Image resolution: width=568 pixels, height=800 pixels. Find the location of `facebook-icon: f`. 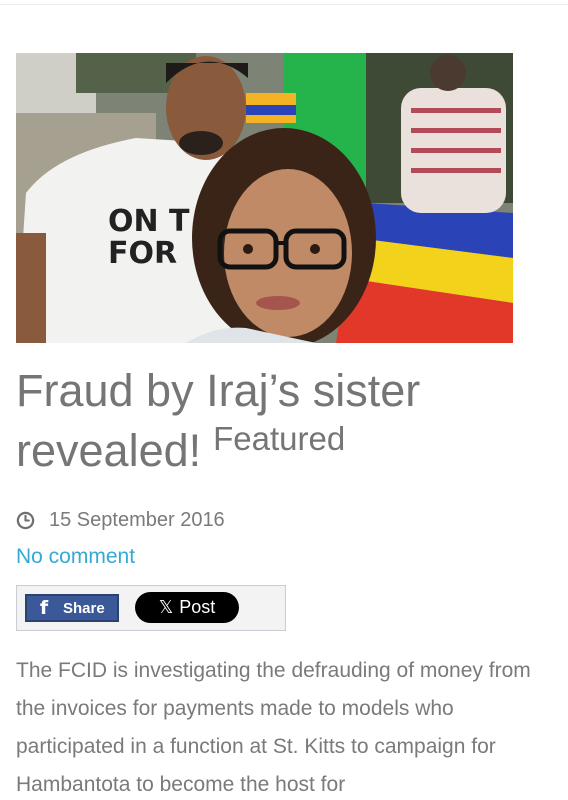

facebook-icon: f is located at coordinates (44, 608).